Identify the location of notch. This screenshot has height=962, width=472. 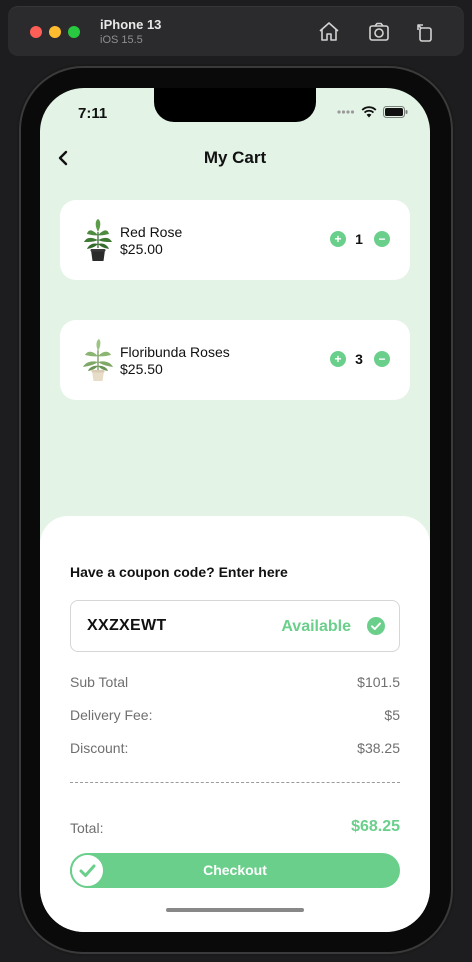
(235, 105).